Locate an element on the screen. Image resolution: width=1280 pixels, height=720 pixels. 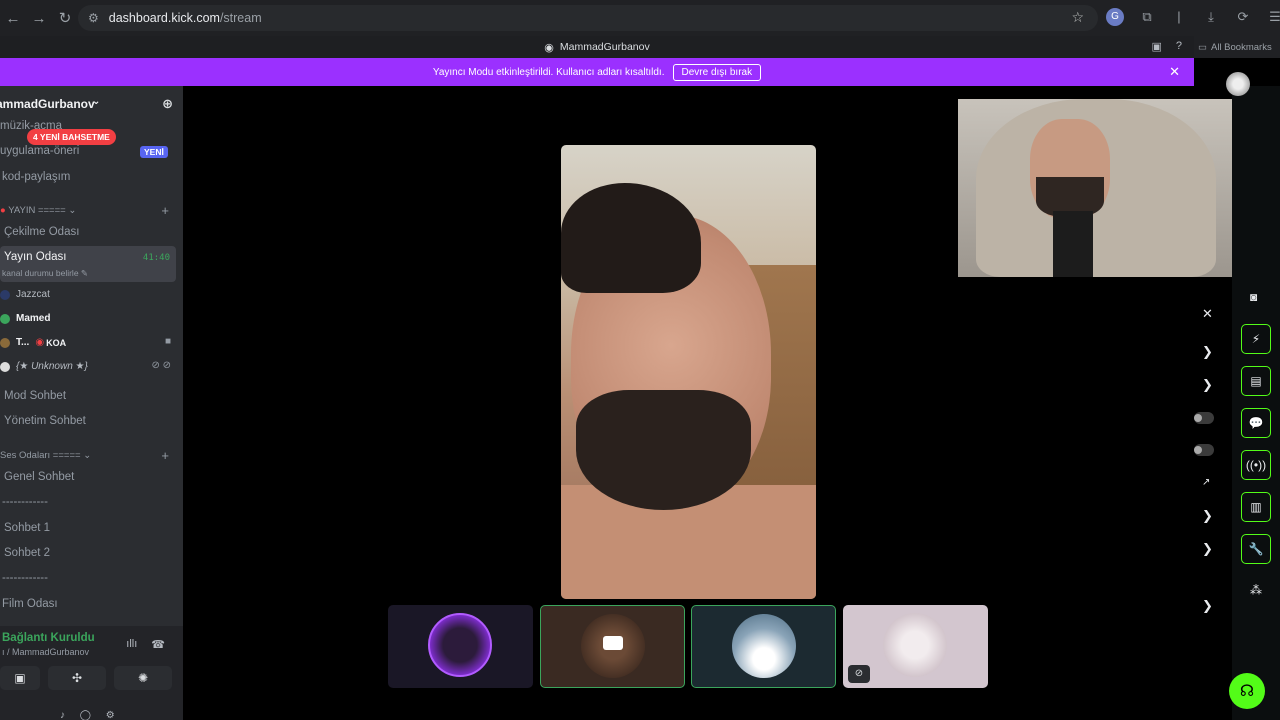
new-badge: YENİ is located at coordinates (154, 152).